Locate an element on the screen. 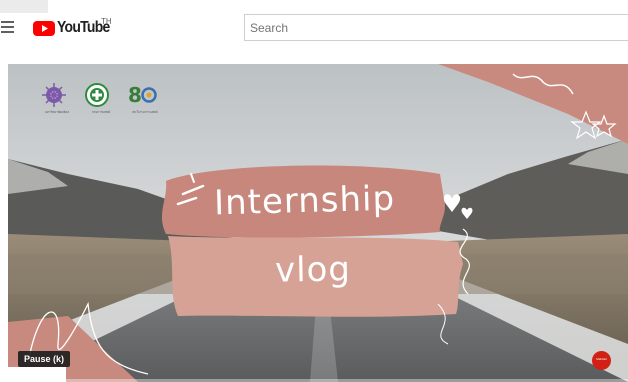 The width and height of the screenshot is (628, 382). channel-watermark-badge: Mahidol is located at coordinates (601, 360).